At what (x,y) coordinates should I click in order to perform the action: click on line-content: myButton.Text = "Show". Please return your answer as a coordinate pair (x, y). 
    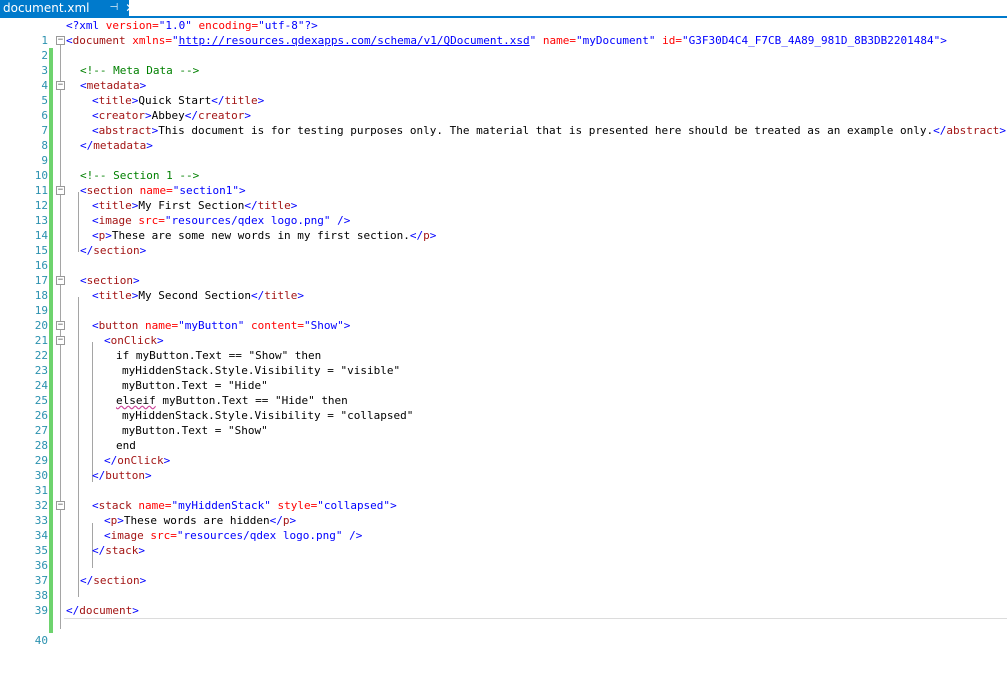
    Looking at the image, I should click on (195, 430).